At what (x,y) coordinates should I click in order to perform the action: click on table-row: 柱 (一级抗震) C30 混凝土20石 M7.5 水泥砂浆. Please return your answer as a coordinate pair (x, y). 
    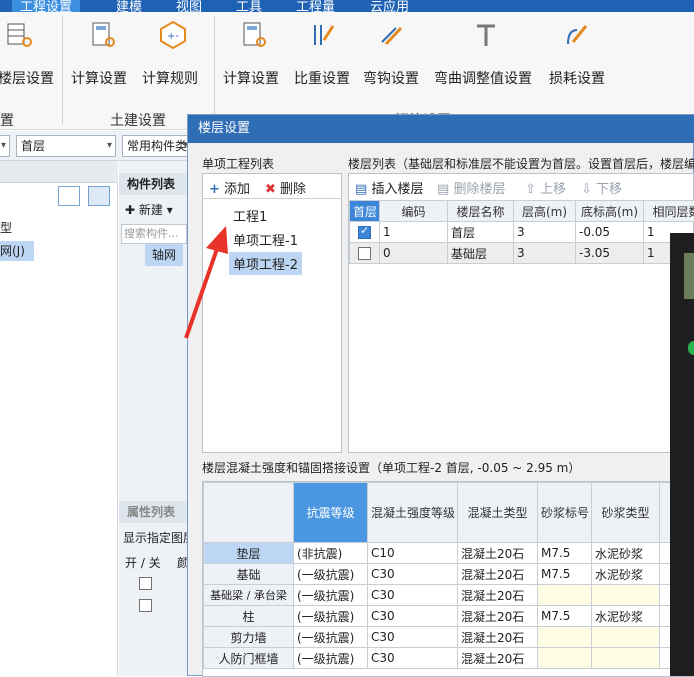
    Looking at the image, I should click on (439, 616).